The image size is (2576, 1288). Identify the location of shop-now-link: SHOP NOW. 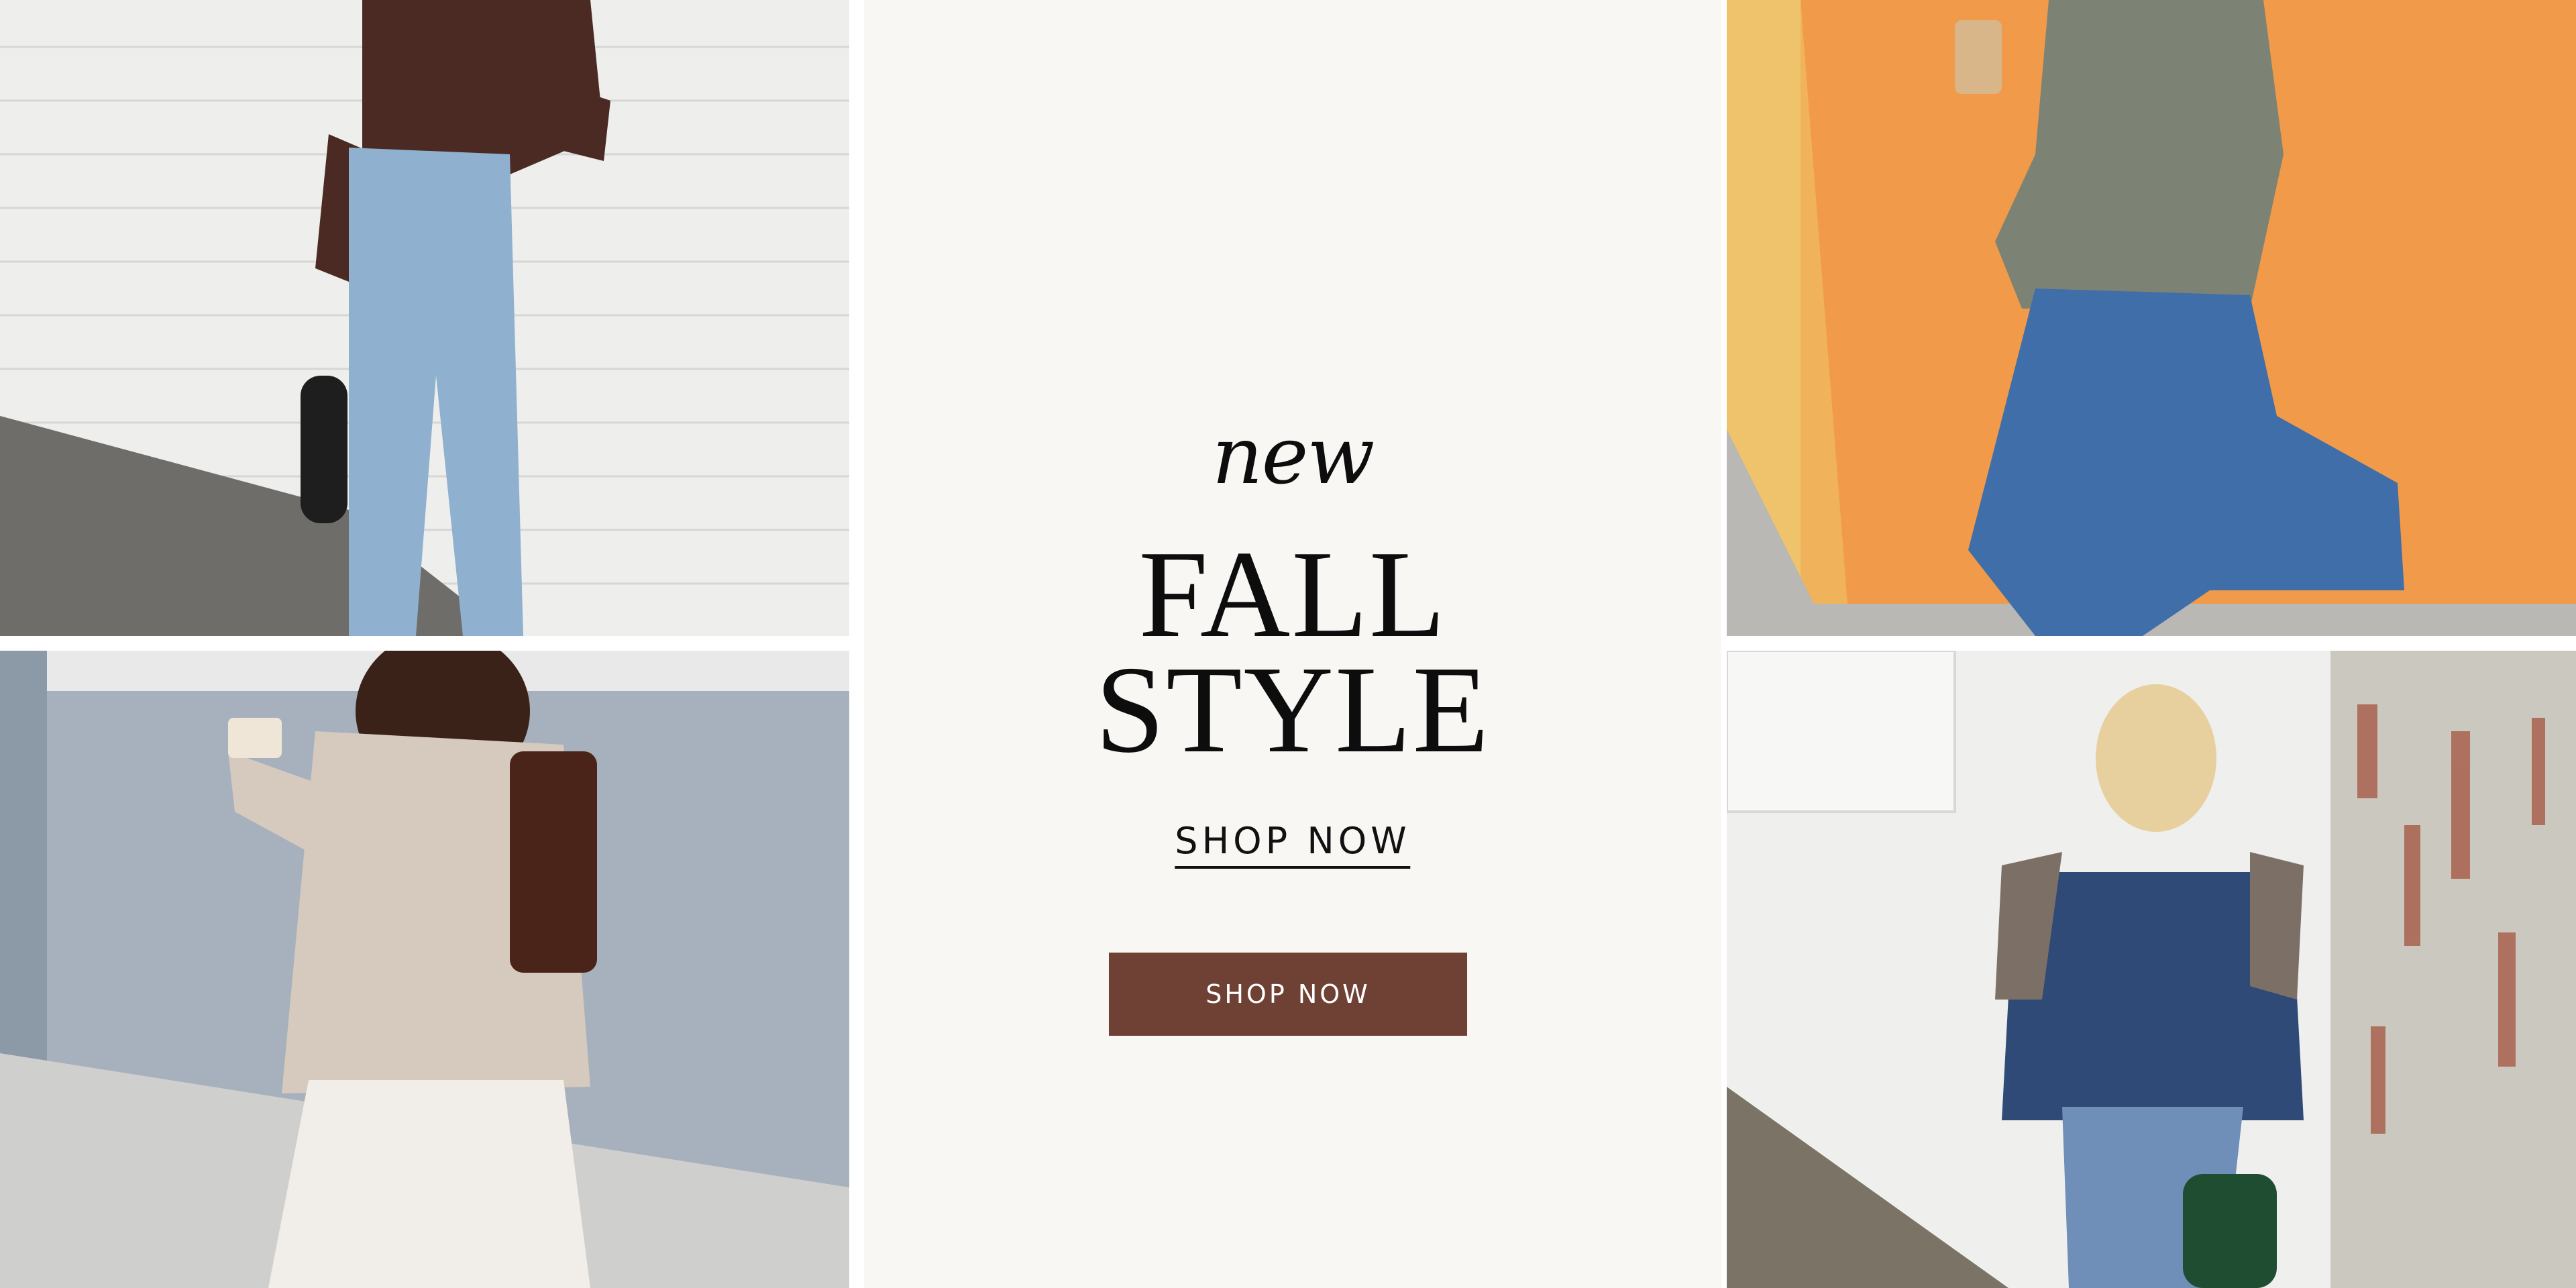
(1293, 844).